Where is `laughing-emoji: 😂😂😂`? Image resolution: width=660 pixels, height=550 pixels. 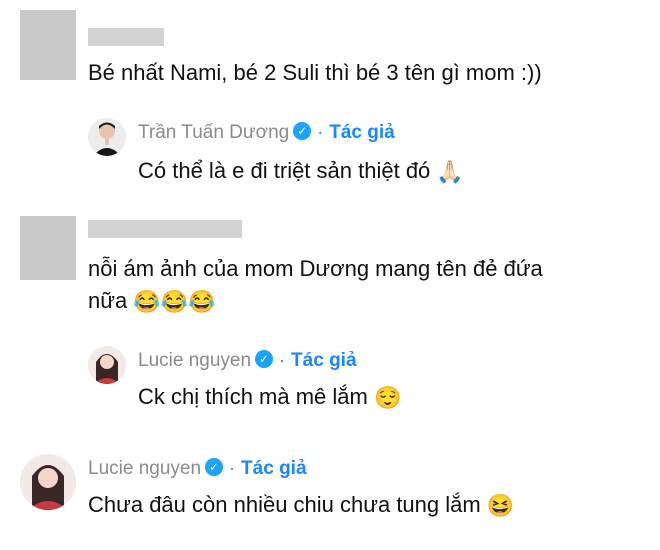
laughing-emoji: 😂😂😂 is located at coordinates (174, 302).